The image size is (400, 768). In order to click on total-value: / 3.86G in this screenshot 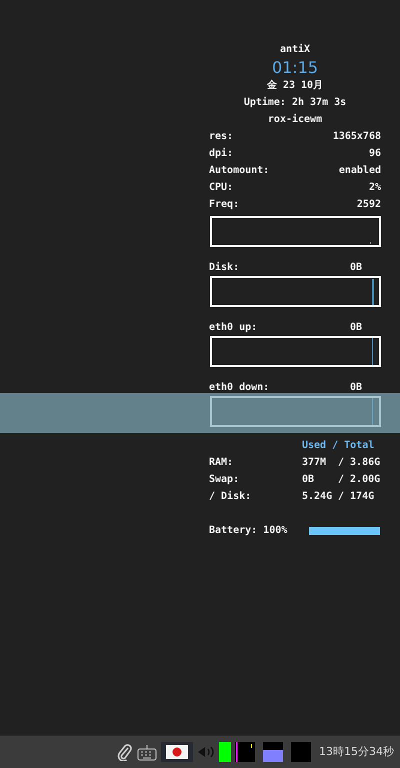, I will do `click(359, 462)`.